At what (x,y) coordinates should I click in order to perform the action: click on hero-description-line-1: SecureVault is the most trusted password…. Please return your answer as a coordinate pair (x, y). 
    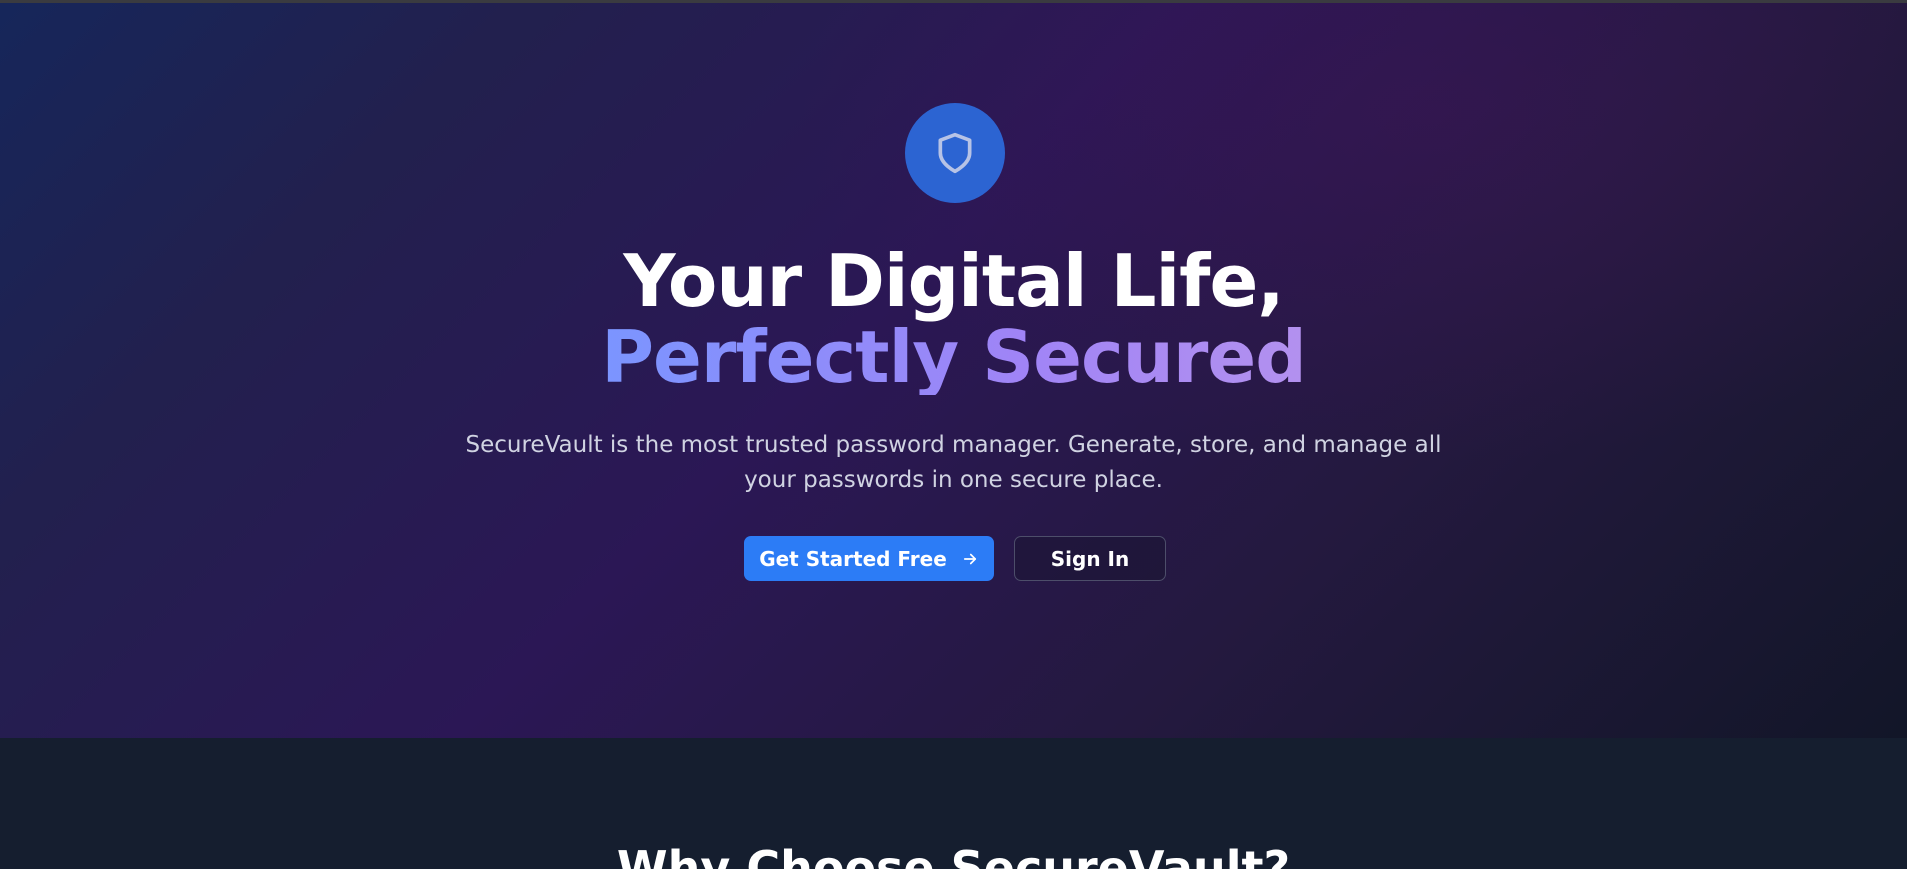
    Looking at the image, I should click on (953, 445).